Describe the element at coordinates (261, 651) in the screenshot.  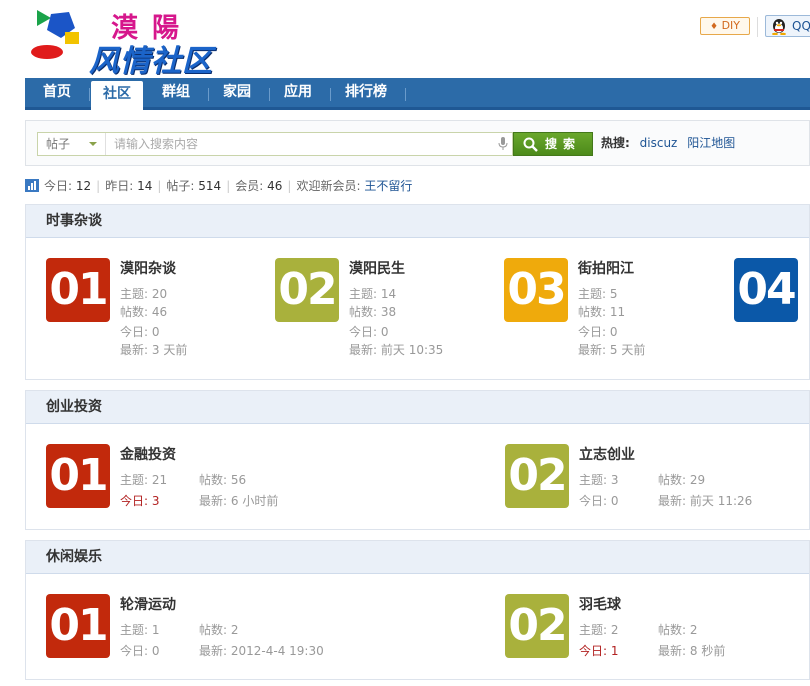
I see `forum-latest: 最新: 2012-4-4 19:30` at that location.